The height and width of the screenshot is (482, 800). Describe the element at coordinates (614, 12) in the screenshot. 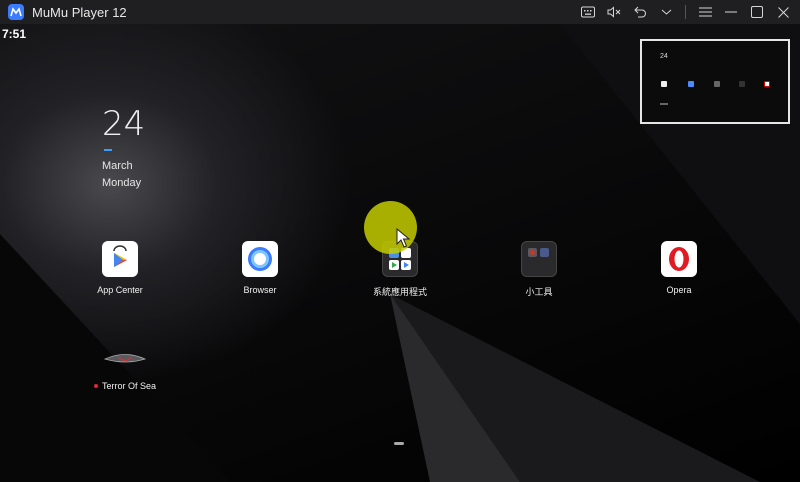

I see `mute-icon` at that location.